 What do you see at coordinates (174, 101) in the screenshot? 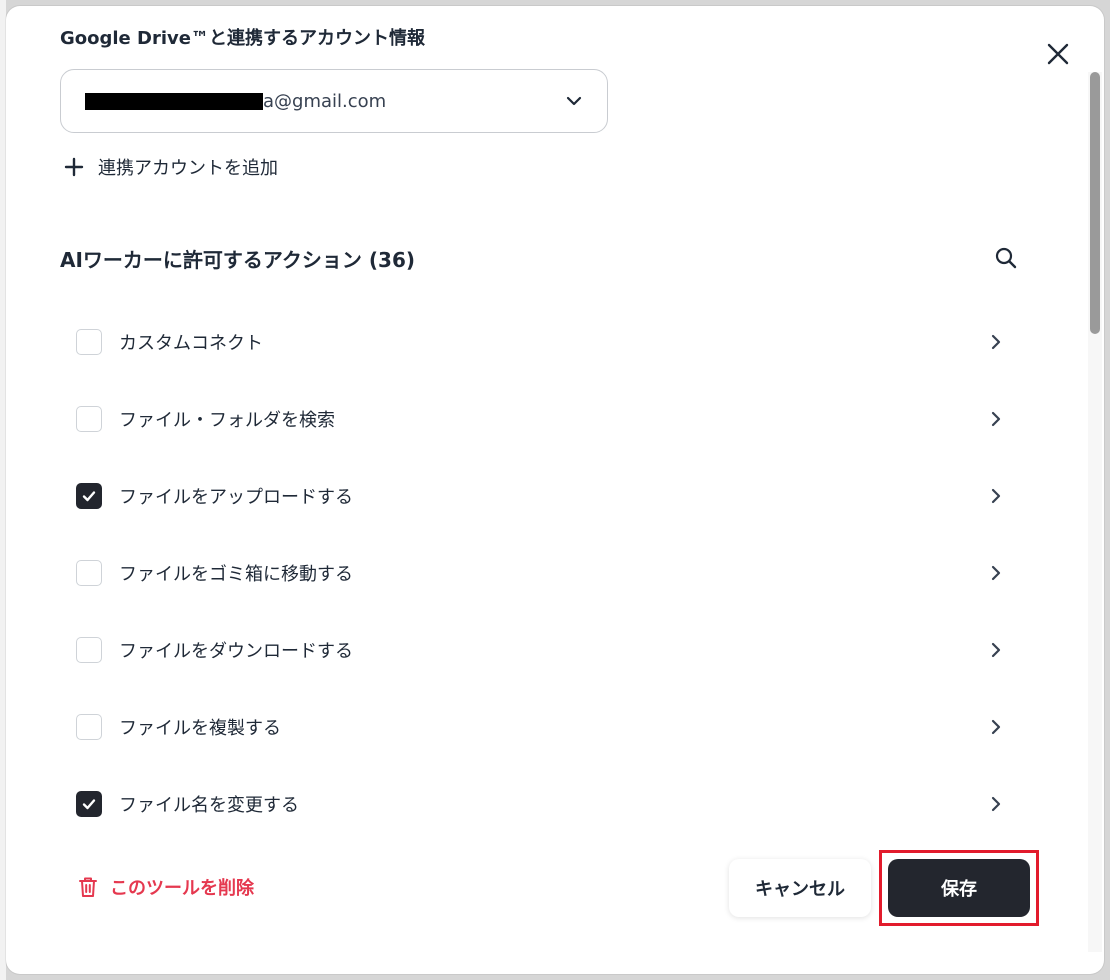
I see `redacted-email-part` at bounding box center [174, 101].